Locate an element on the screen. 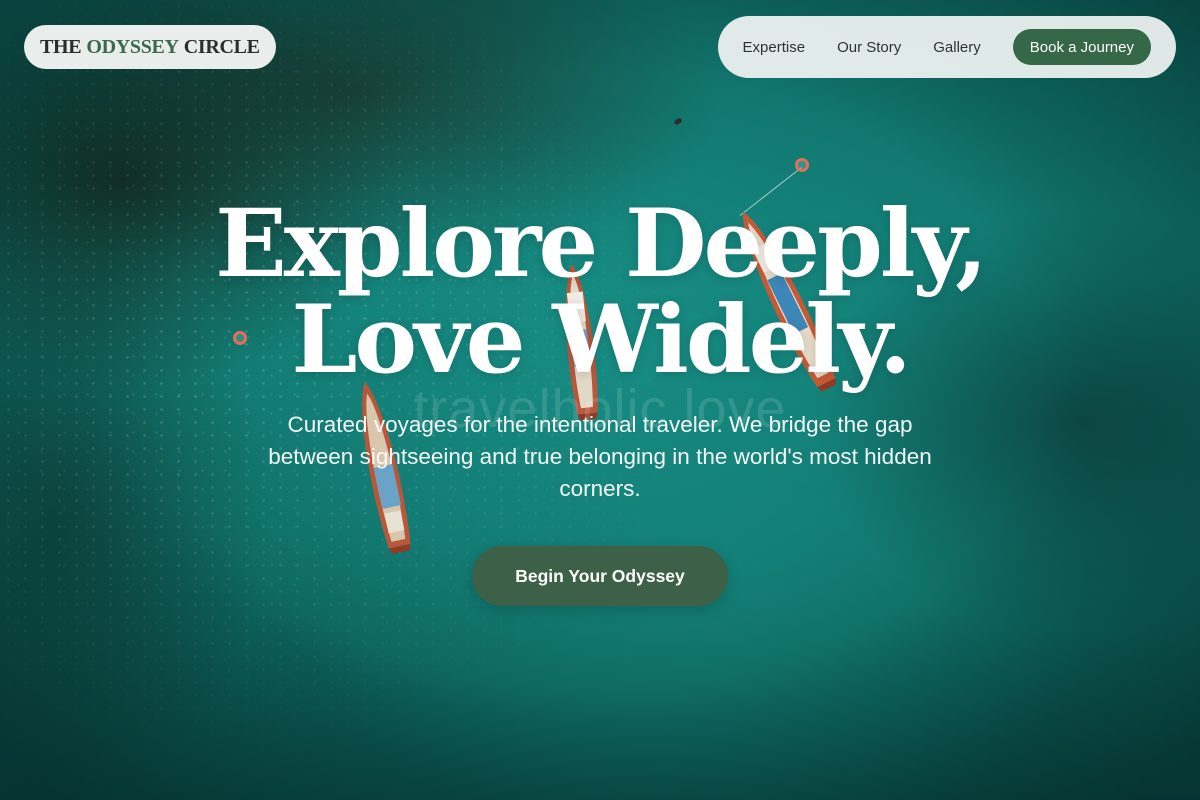  hero-title-line-1: Explore Deeply, is located at coordinates (601, 244).